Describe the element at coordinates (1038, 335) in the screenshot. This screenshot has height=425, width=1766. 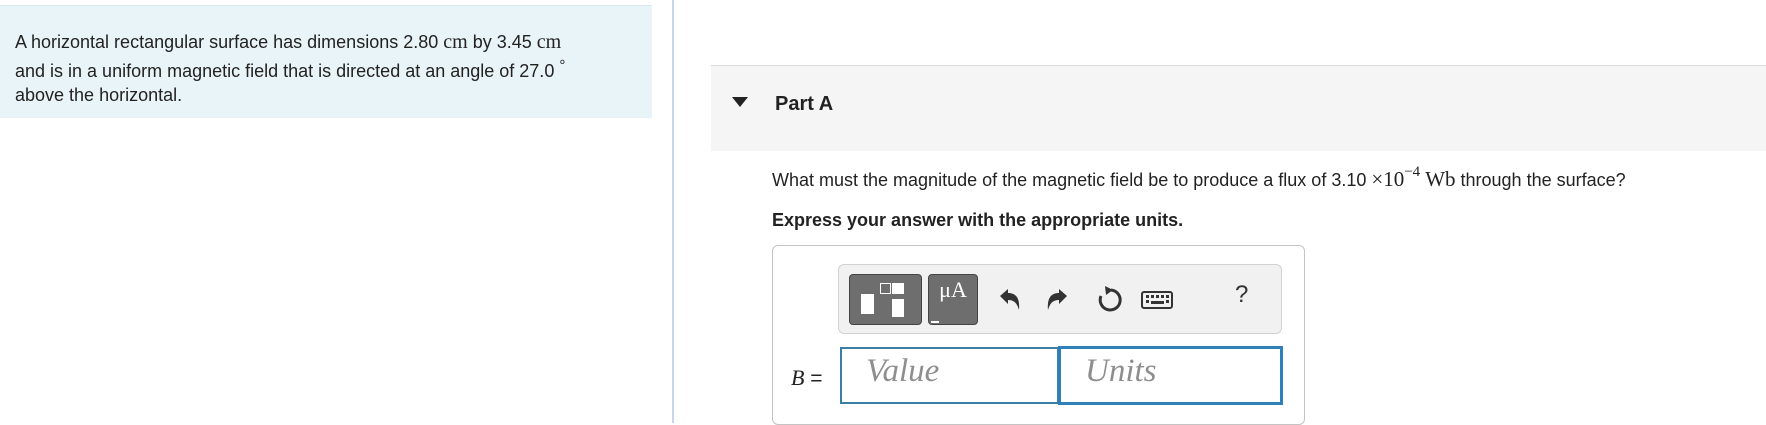
I see `answer-box: μA ? B = Value Units` at that location.